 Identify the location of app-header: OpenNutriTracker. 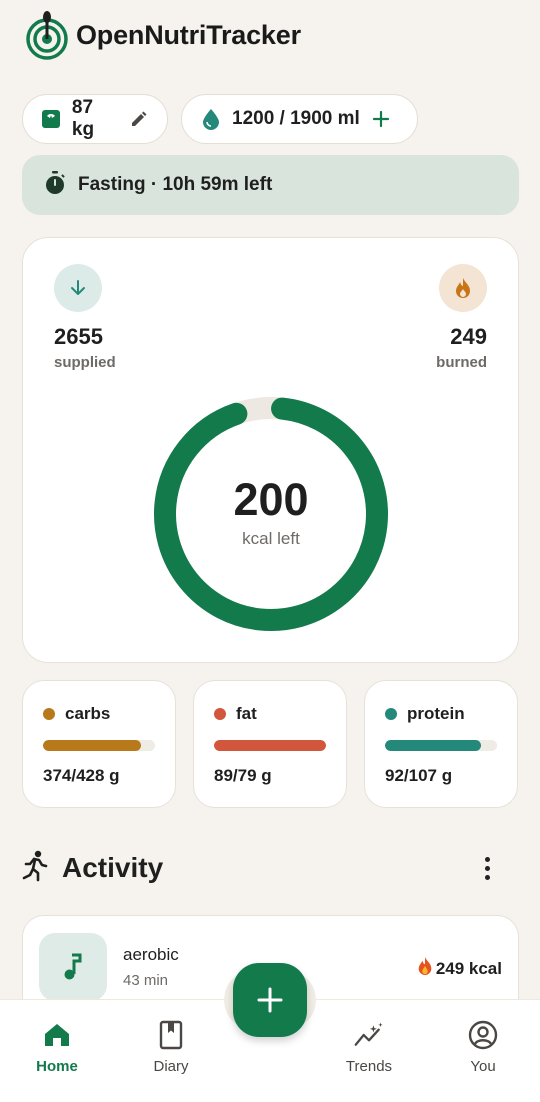
(162, 35).